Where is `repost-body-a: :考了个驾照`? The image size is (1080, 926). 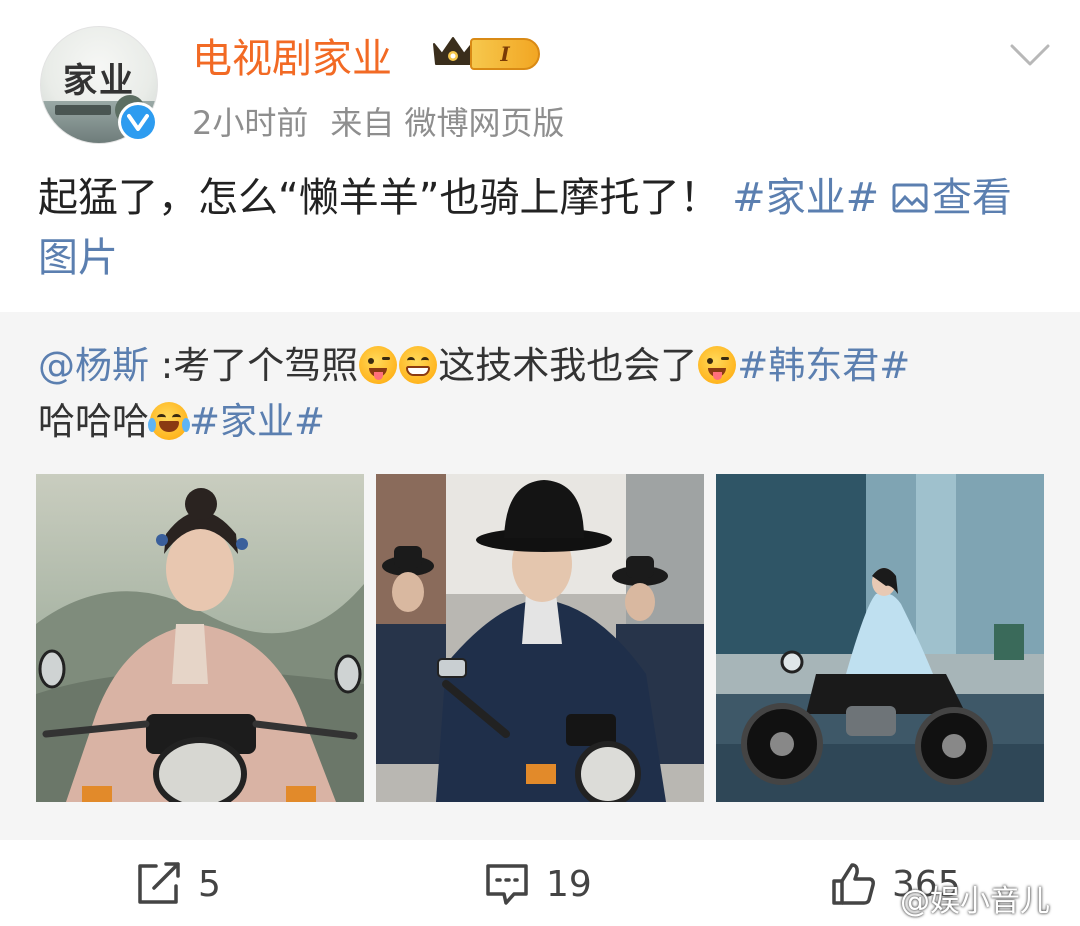 repost-body-a: :考了个驾照 is located at coordinates (254, 365).